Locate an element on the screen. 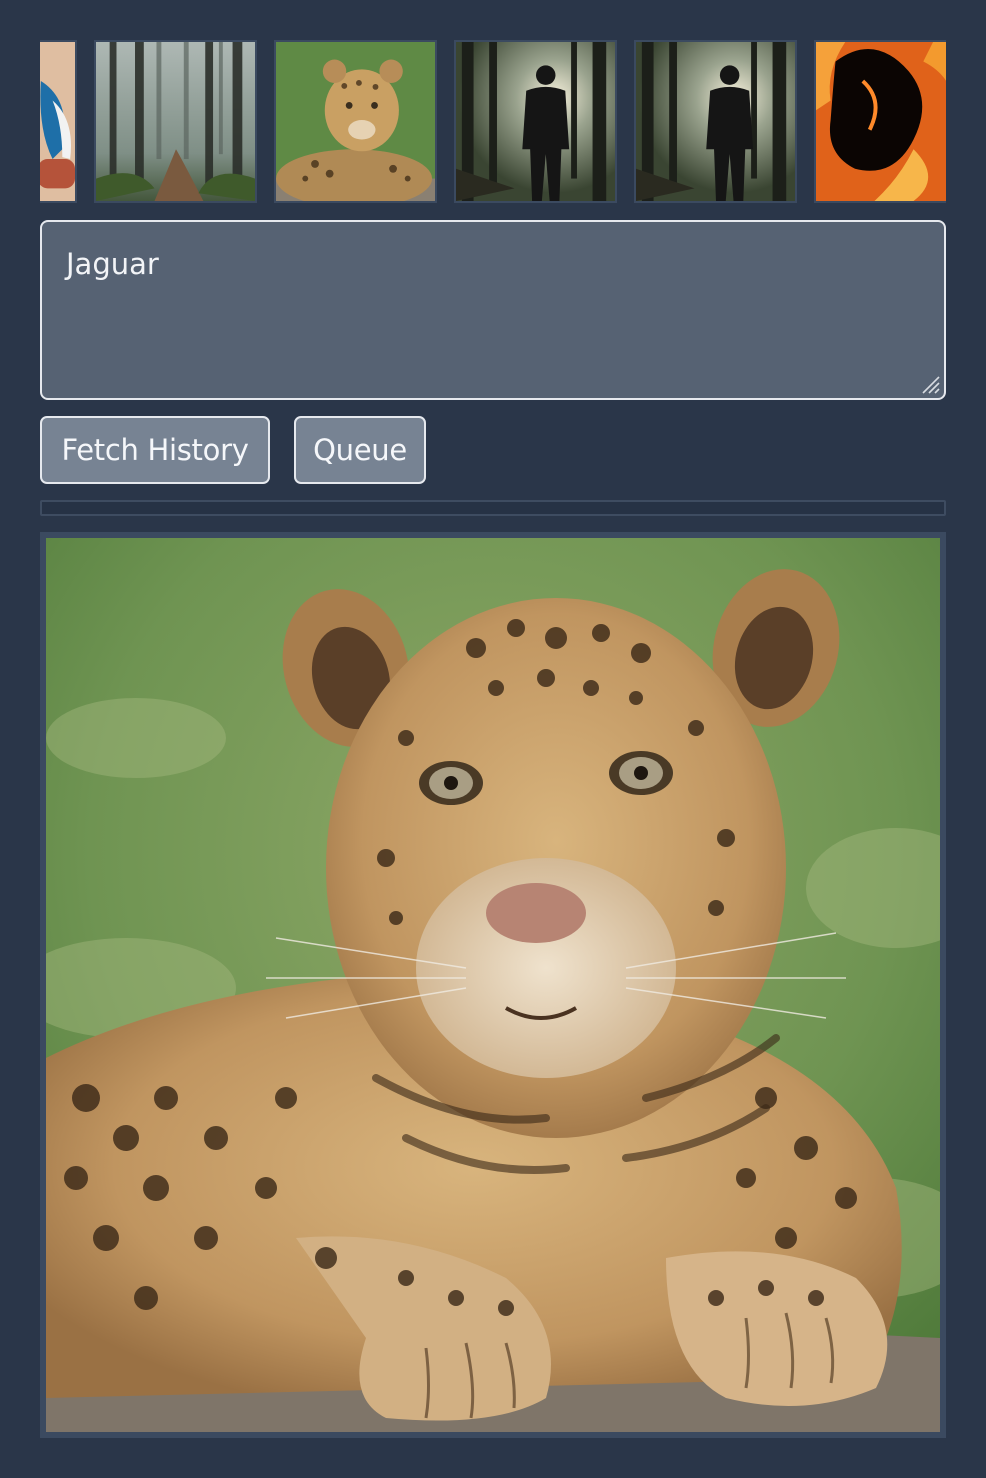 The width and height of the screenshot is (986, 1478). history-thumbnail-fire is located at coordinates (880, 121).